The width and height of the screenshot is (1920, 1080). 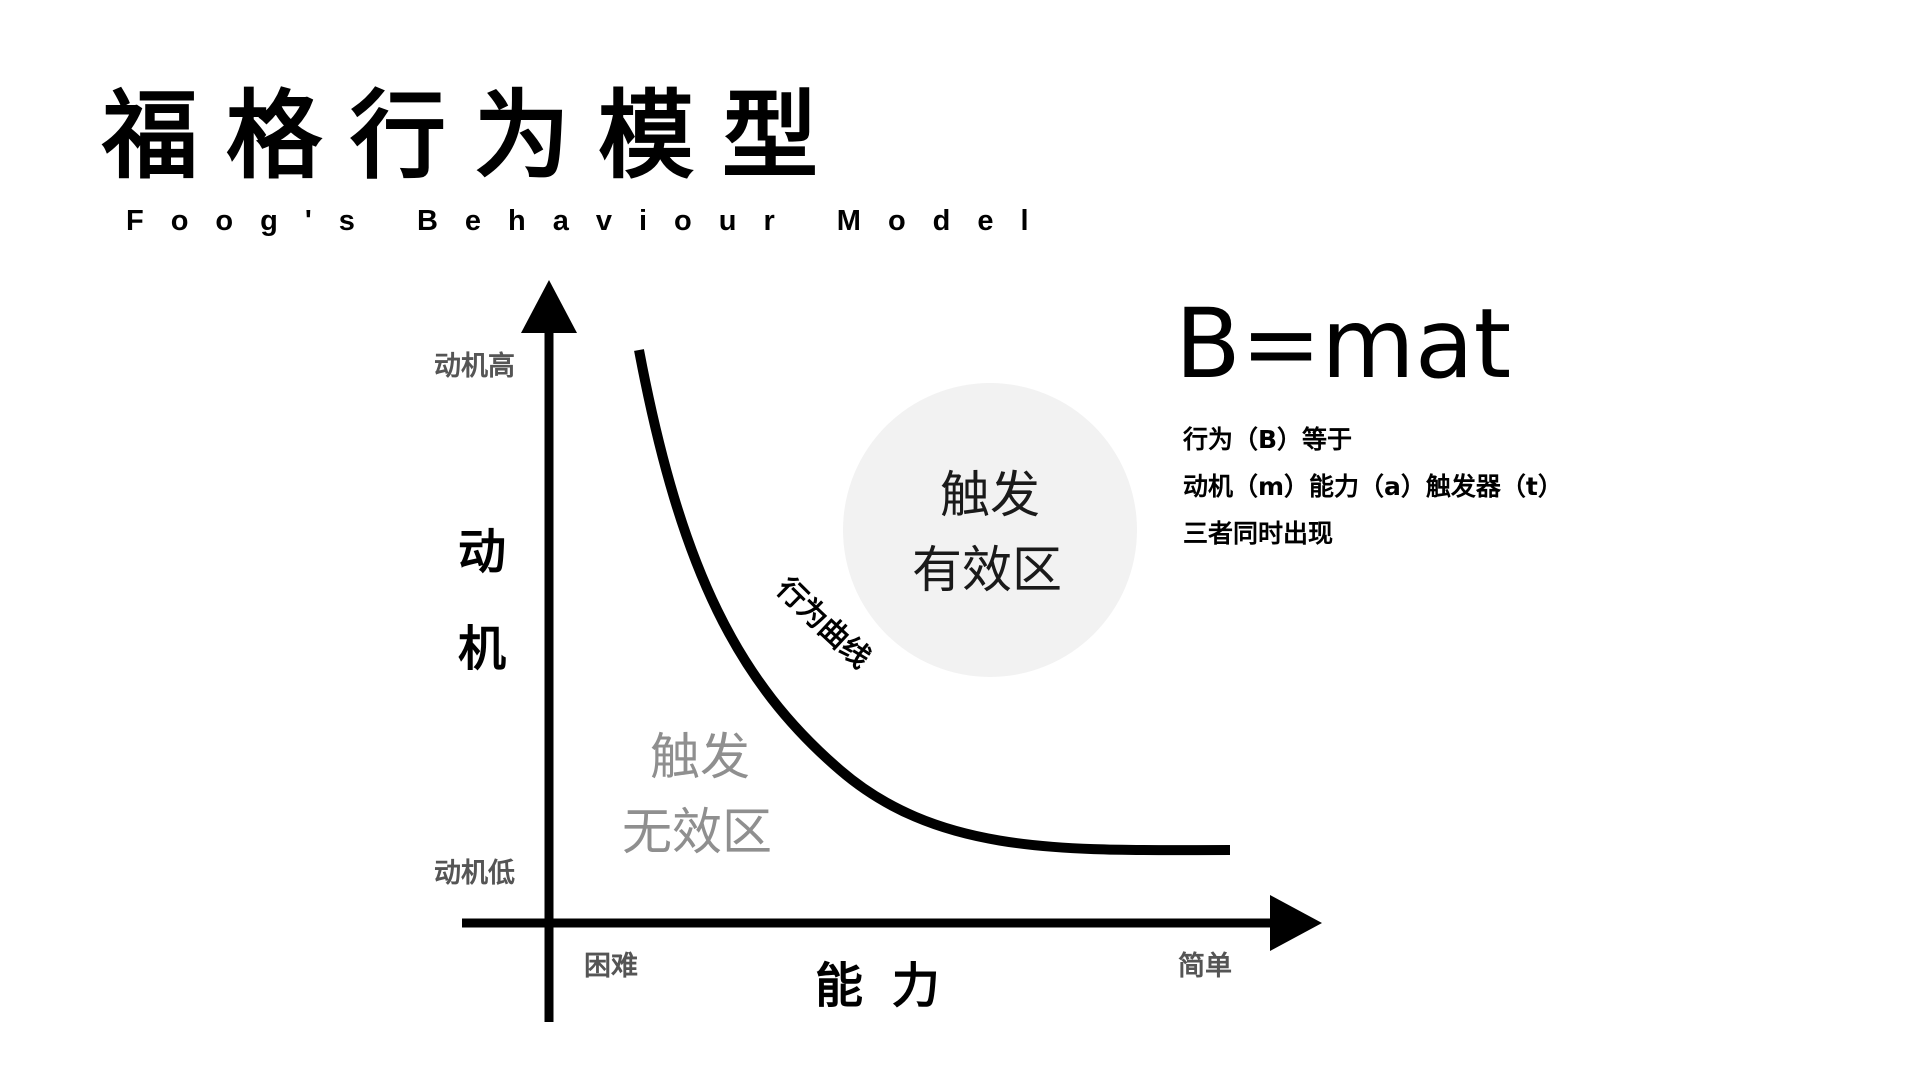 I want to click on y-axis-title-char-2: 机, so click(x=482, y=649).